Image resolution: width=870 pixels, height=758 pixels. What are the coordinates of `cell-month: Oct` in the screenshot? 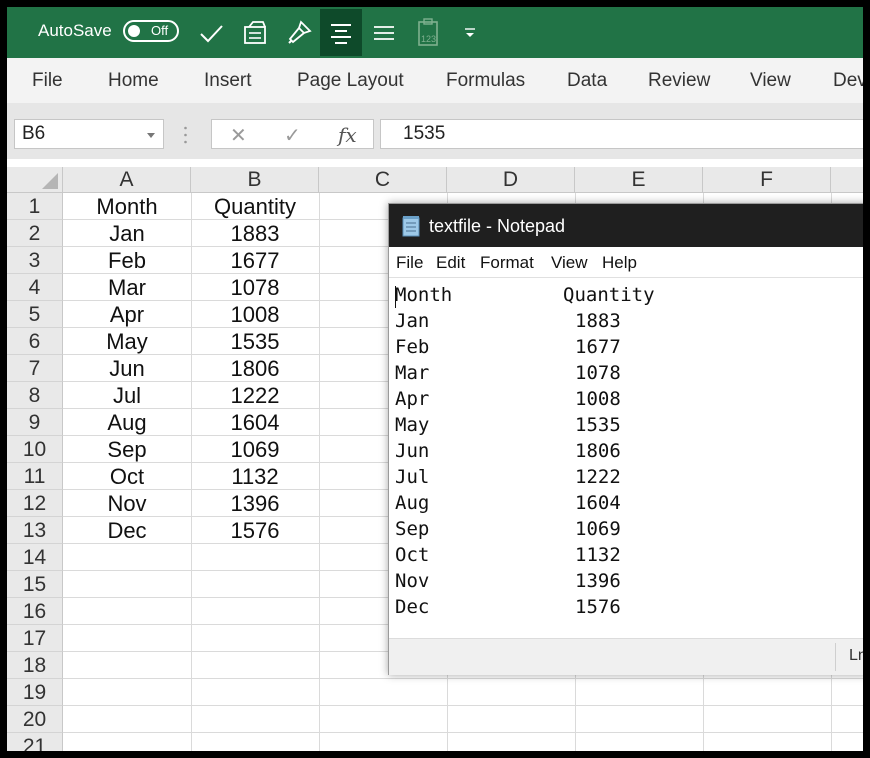 It's located at (127, 476).